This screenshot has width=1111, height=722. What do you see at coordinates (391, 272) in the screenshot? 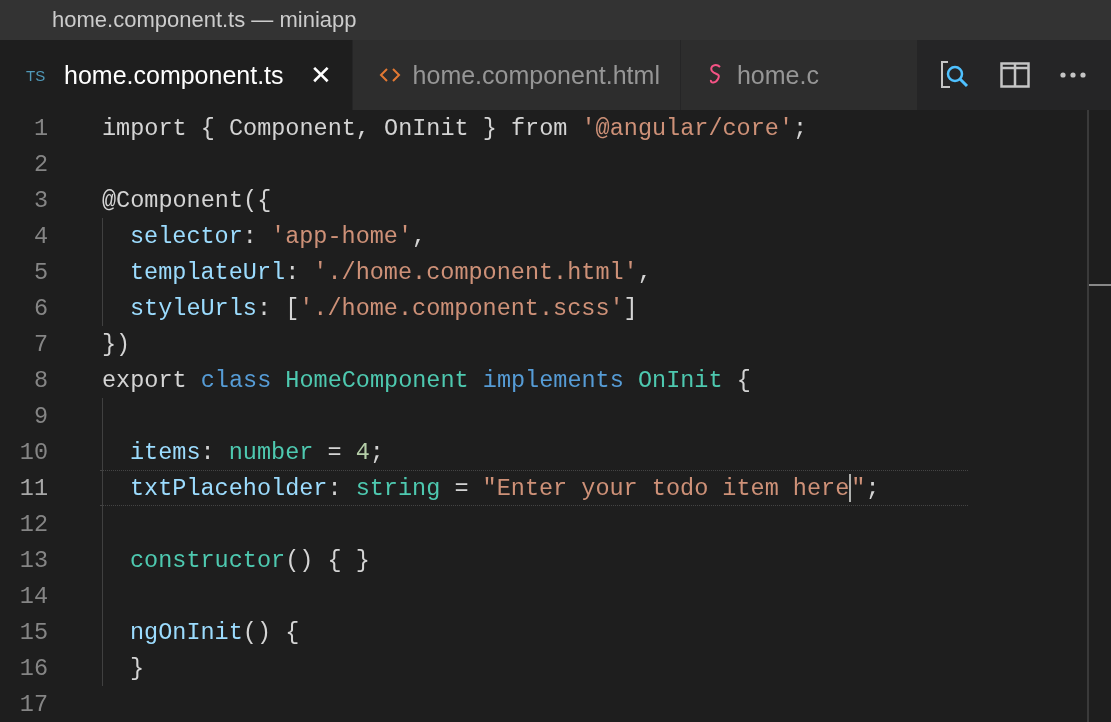
I see `code-line: templateUrl: './home.component.html',` at bounding box center [391, 272].